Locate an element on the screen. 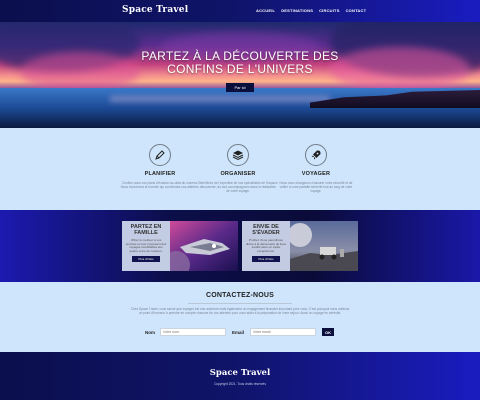 The width and height of the screenshot is (480, 400). submit-button: OK is located at coordinates (328, 332).